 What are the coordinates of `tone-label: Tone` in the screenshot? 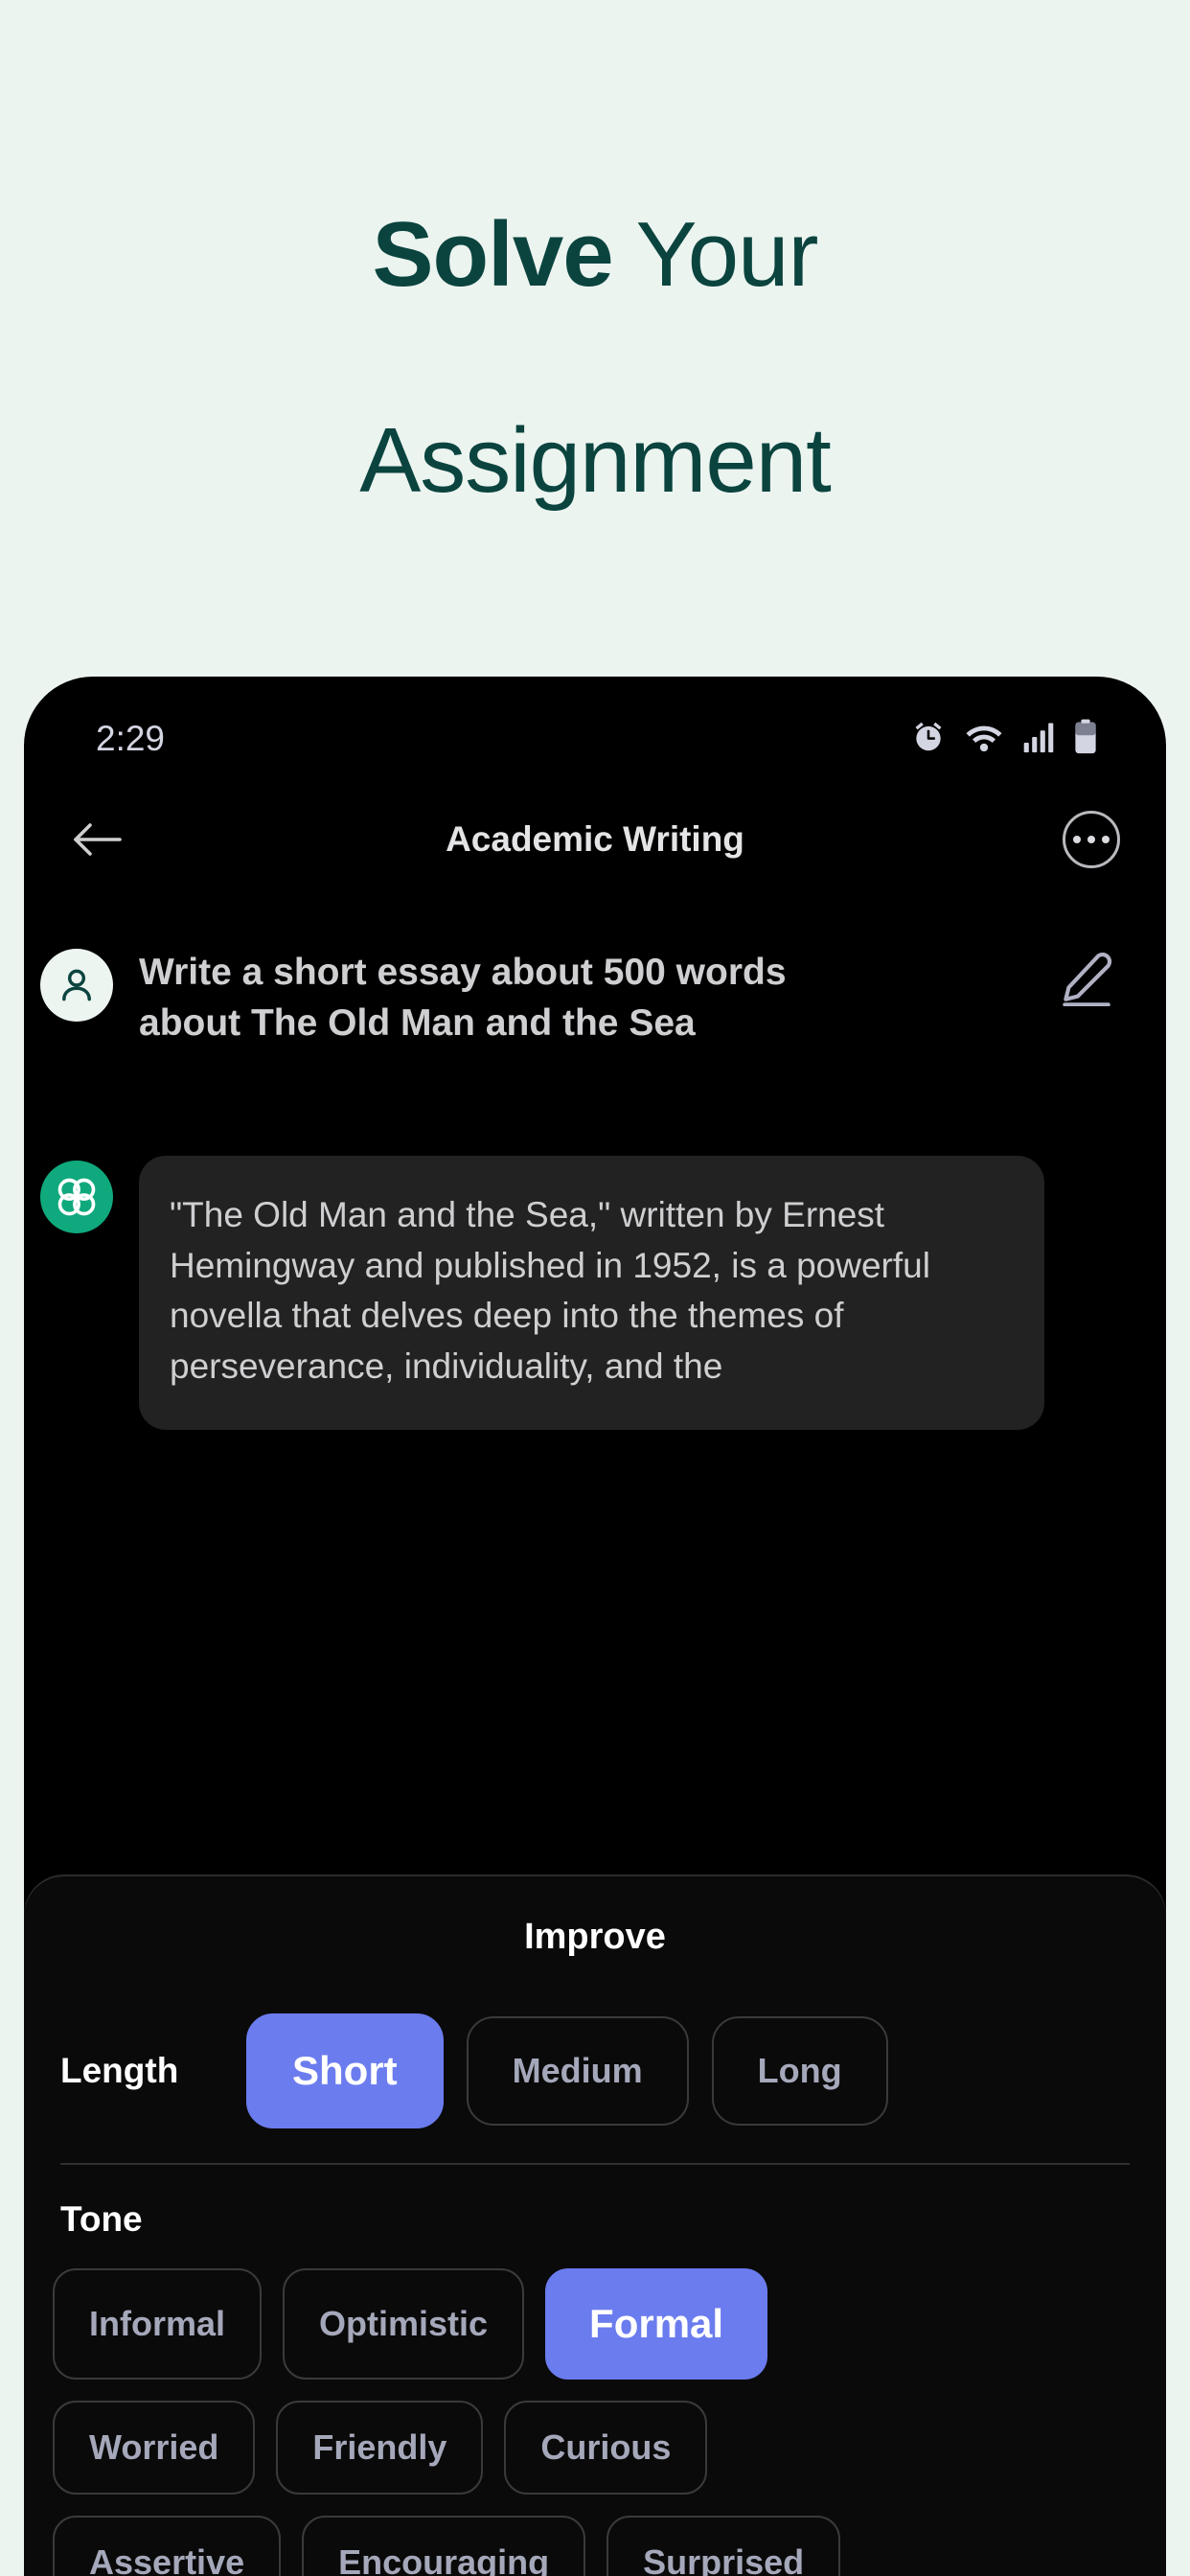 It's located at (101, 2219).